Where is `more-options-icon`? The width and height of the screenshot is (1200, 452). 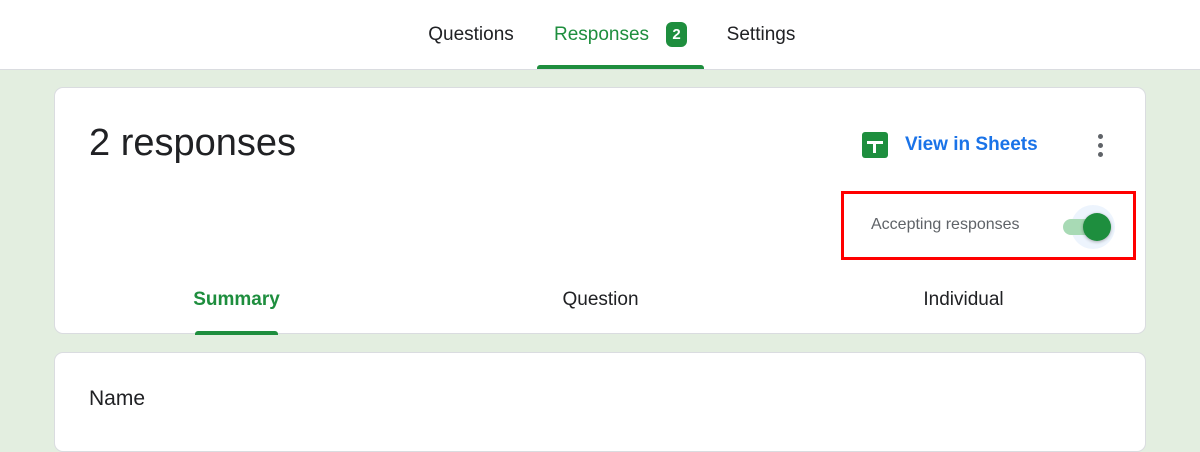
more-options-icon is located at coordinates (1100, 145).